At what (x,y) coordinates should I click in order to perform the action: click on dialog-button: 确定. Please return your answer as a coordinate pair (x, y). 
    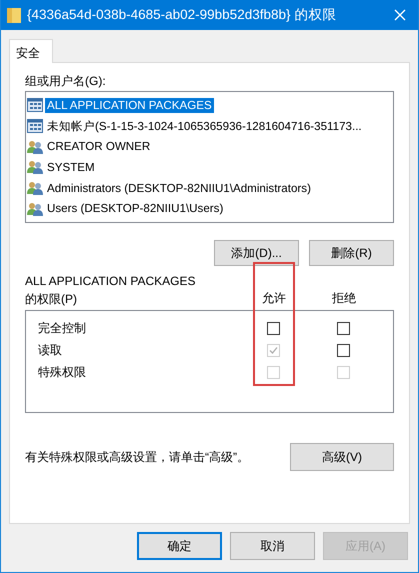
    Looking at the image, I should click on (179, 546).